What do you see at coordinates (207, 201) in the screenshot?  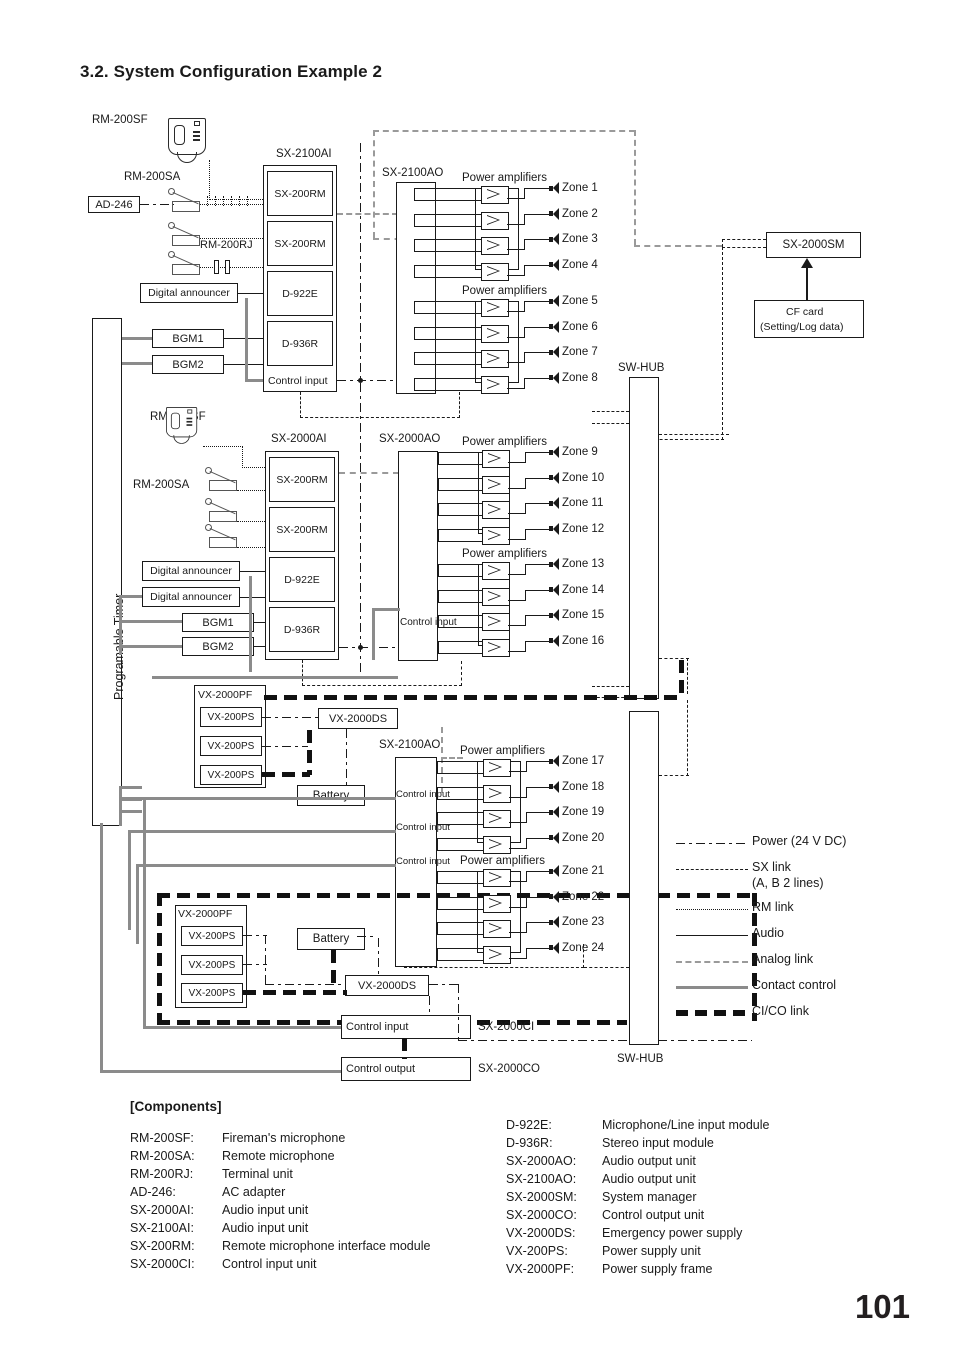 I see `rm-link-kink-a` at bounding box center [207, 201].